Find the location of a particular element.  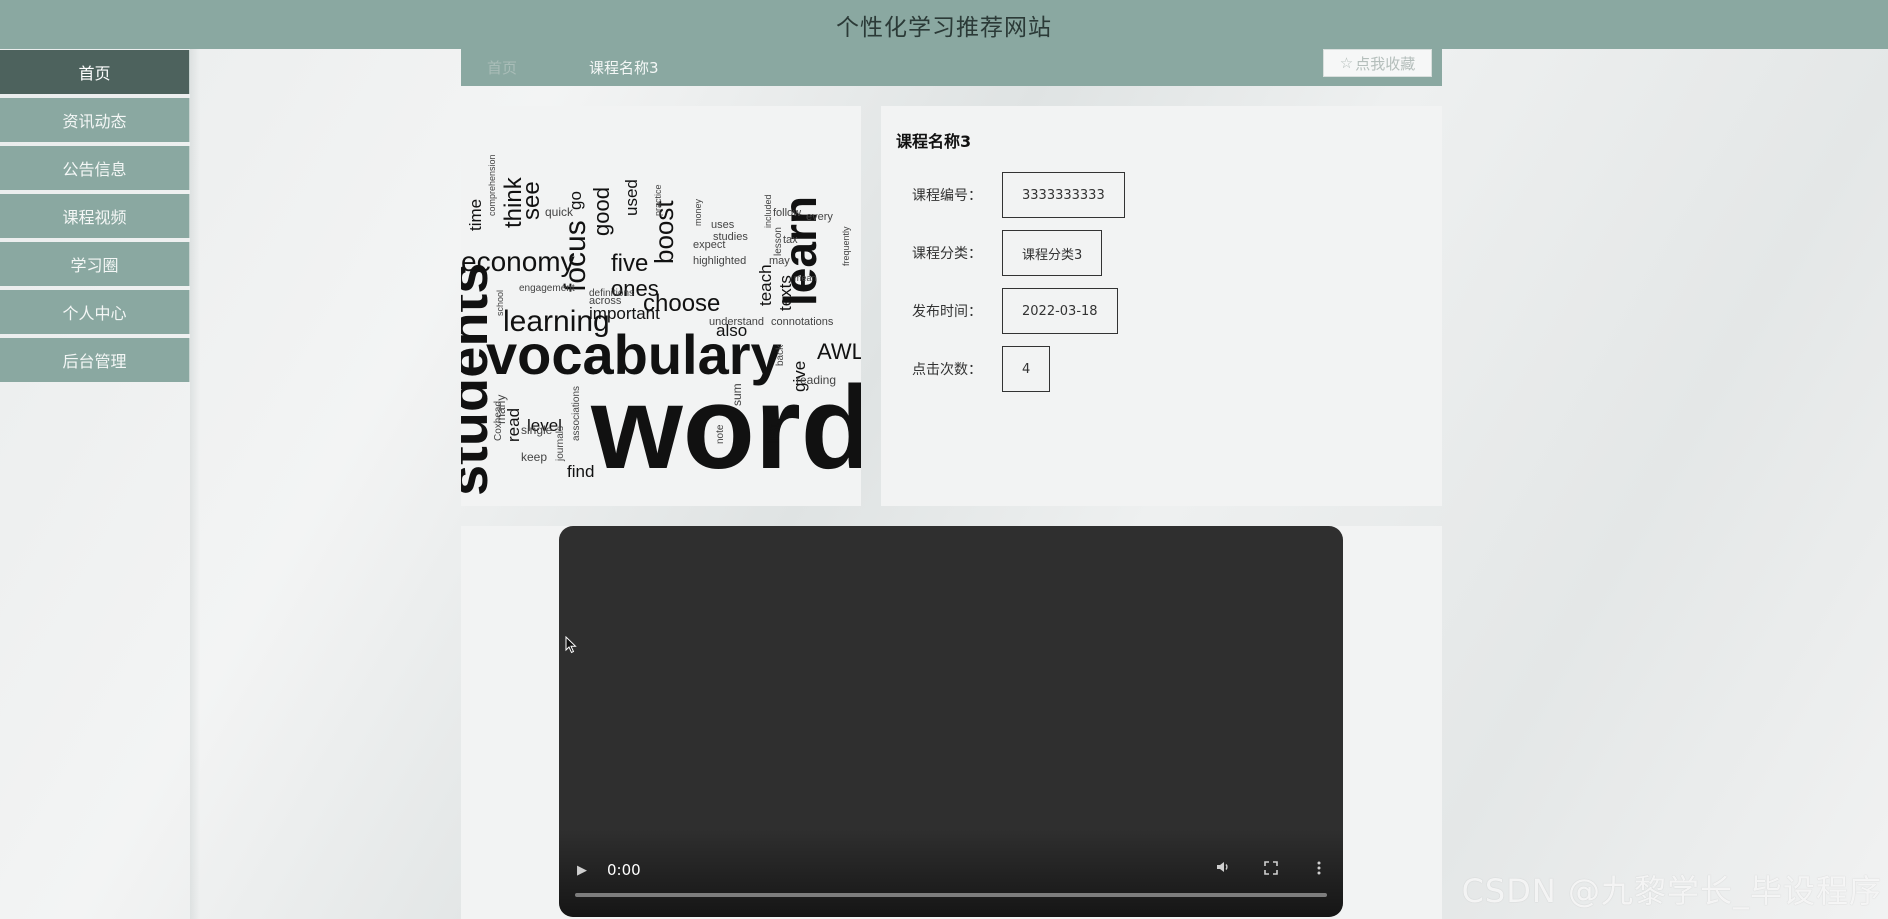

sidebar-item-personal-center: 个人中心 is located at coordinates (95, 312).